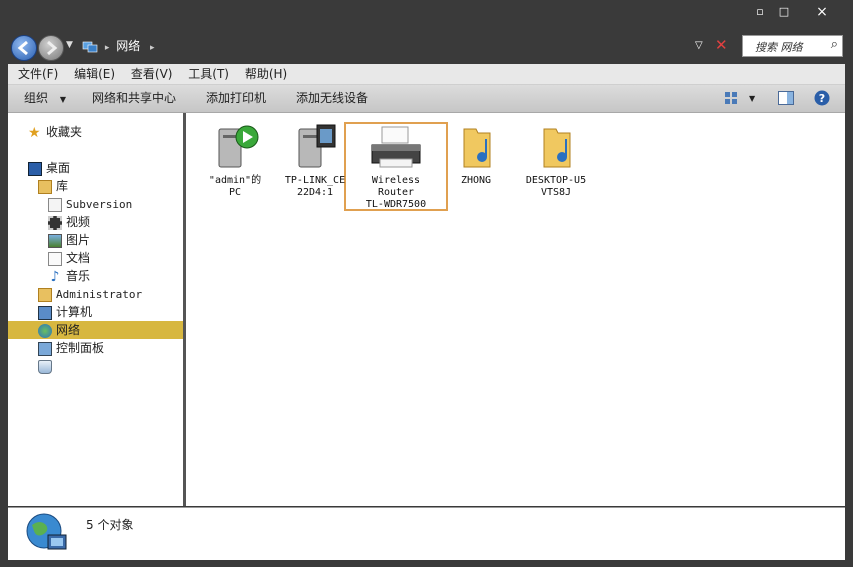  Describe the element at coordinates (36, 98) in the screenshot. I see `organize-label: 组织` at that location.